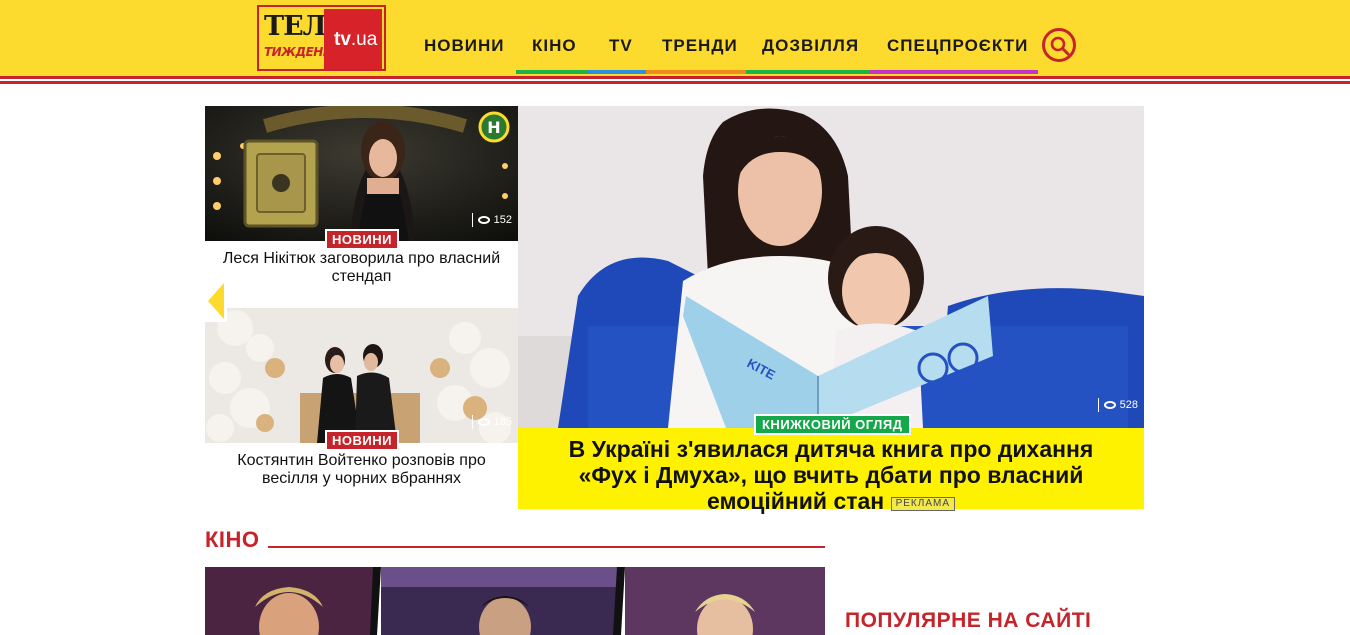 This screenshot has height=635, width=1350. I want to click on nav-item-kino: КІНО, so click(554, 46).